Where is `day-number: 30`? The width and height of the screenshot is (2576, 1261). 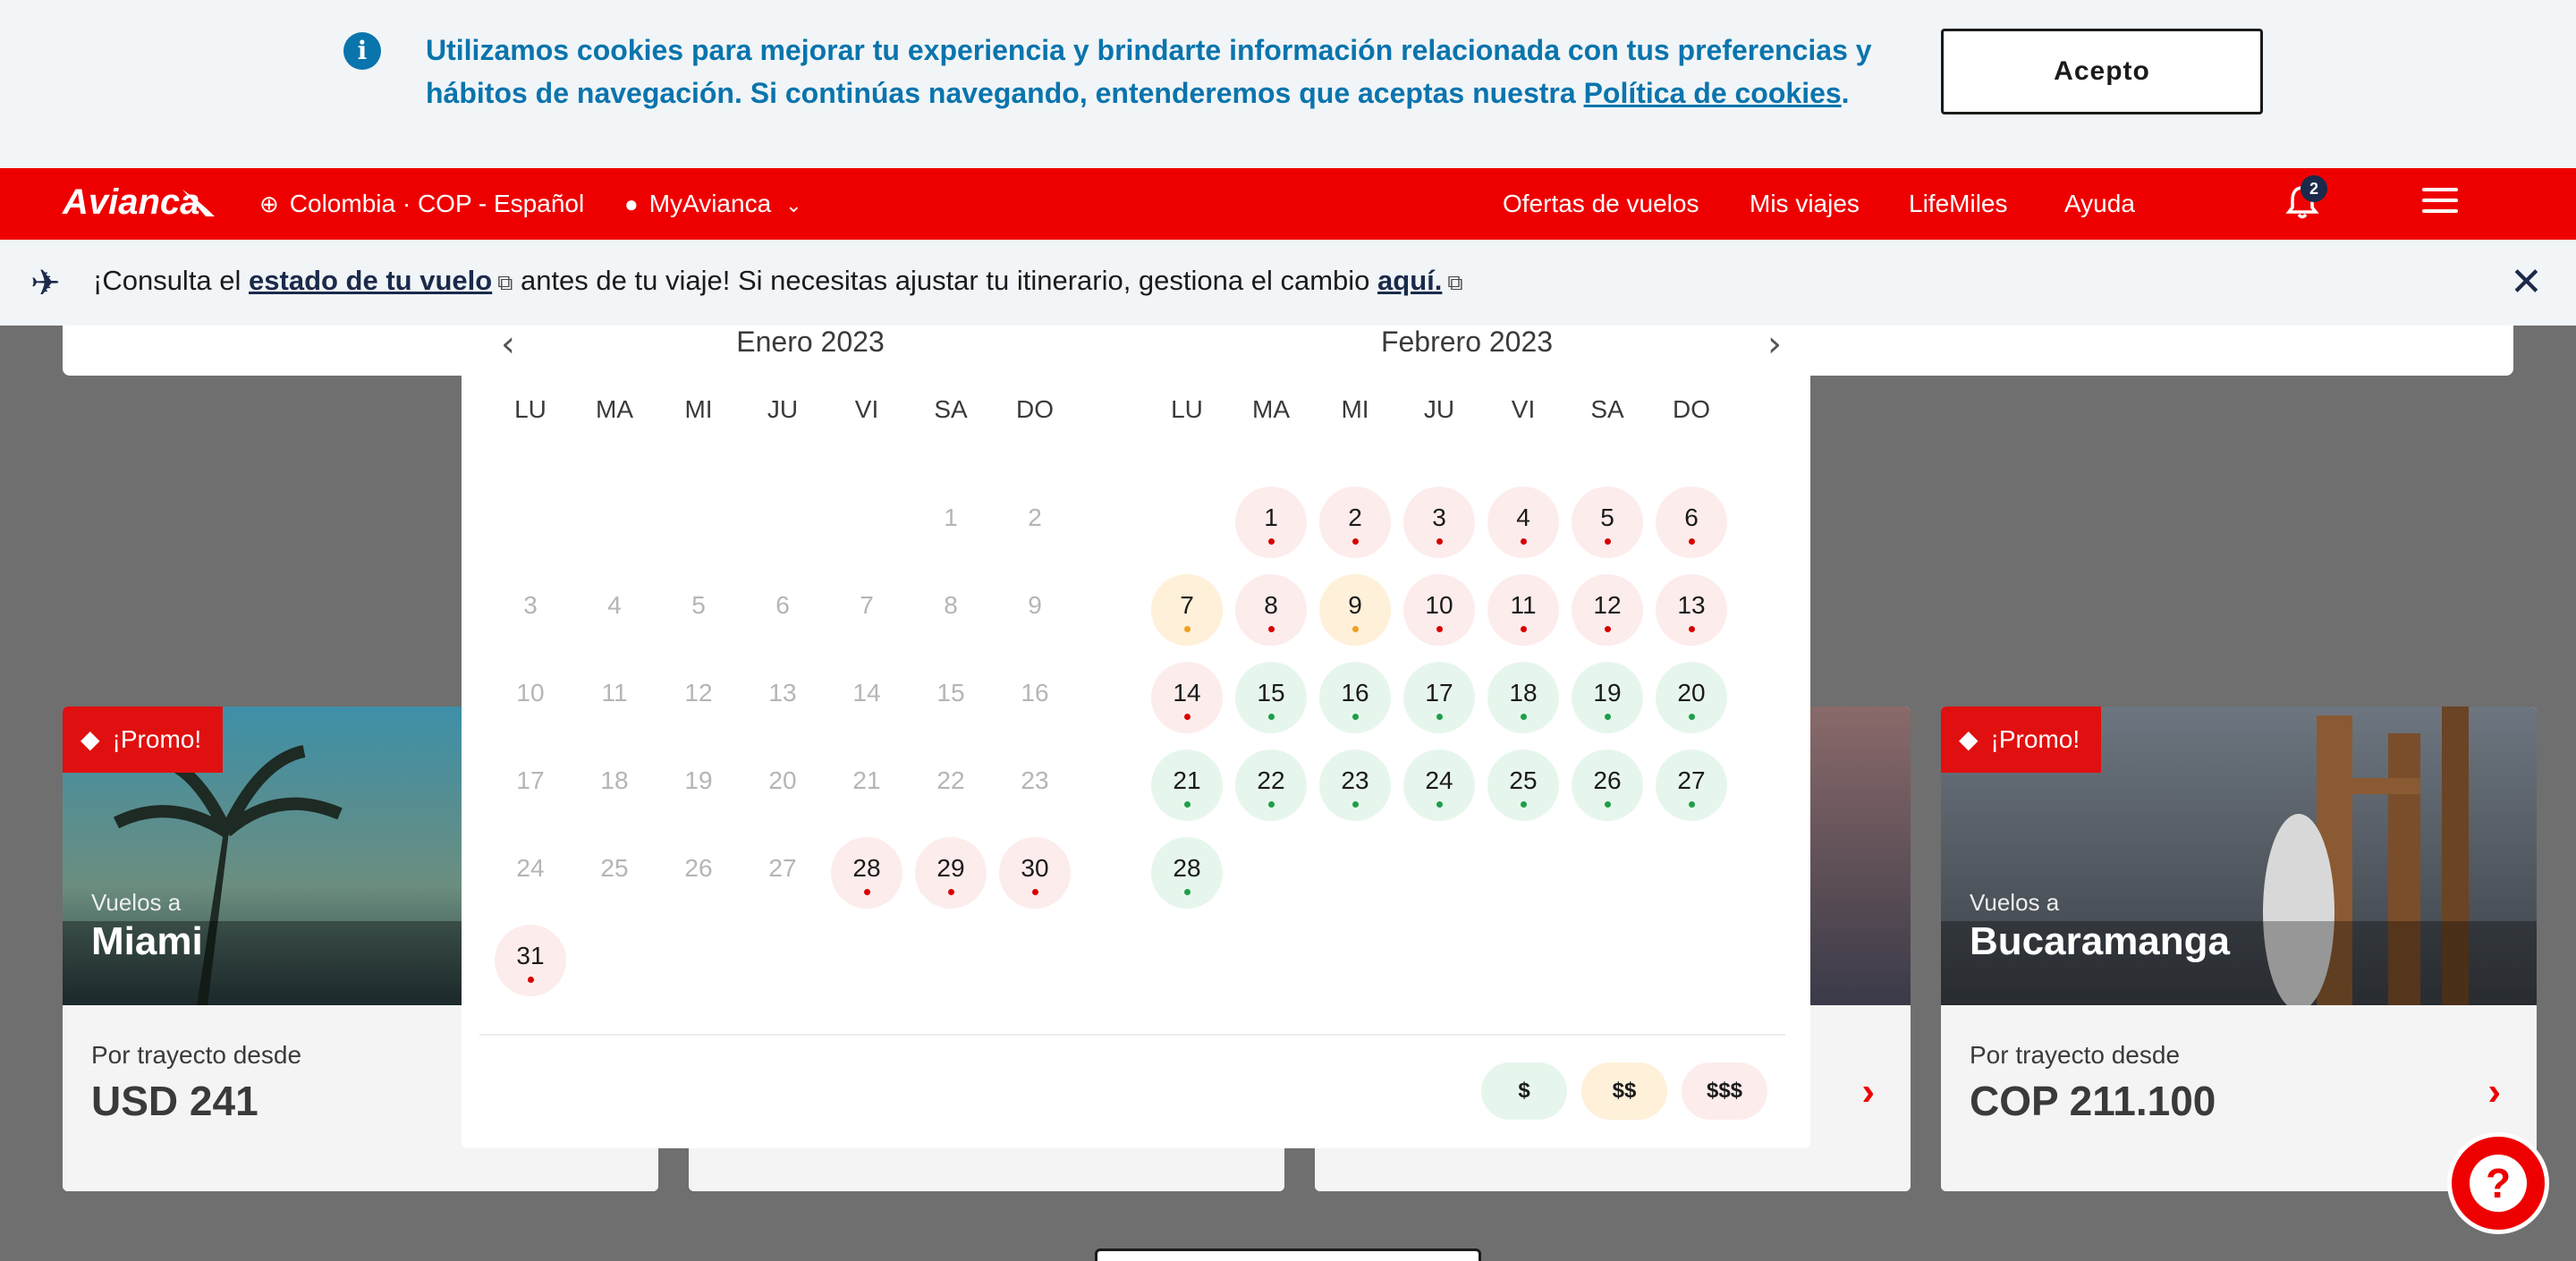 day-number: 30 is located at coordinates (1035, 868).